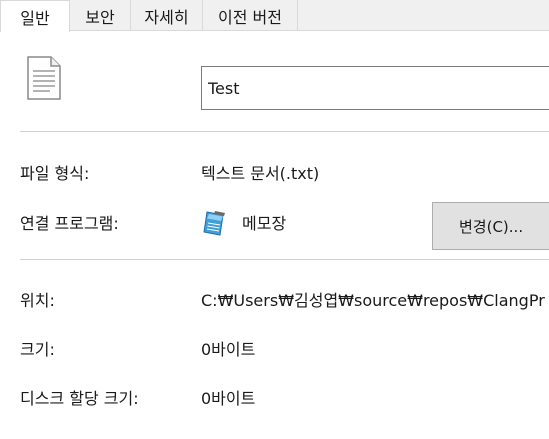  Describe the element at coordinates (79, 398) in the screenshot. I see `size-on-disk-label: 디스크 할당 크기:` at that location.